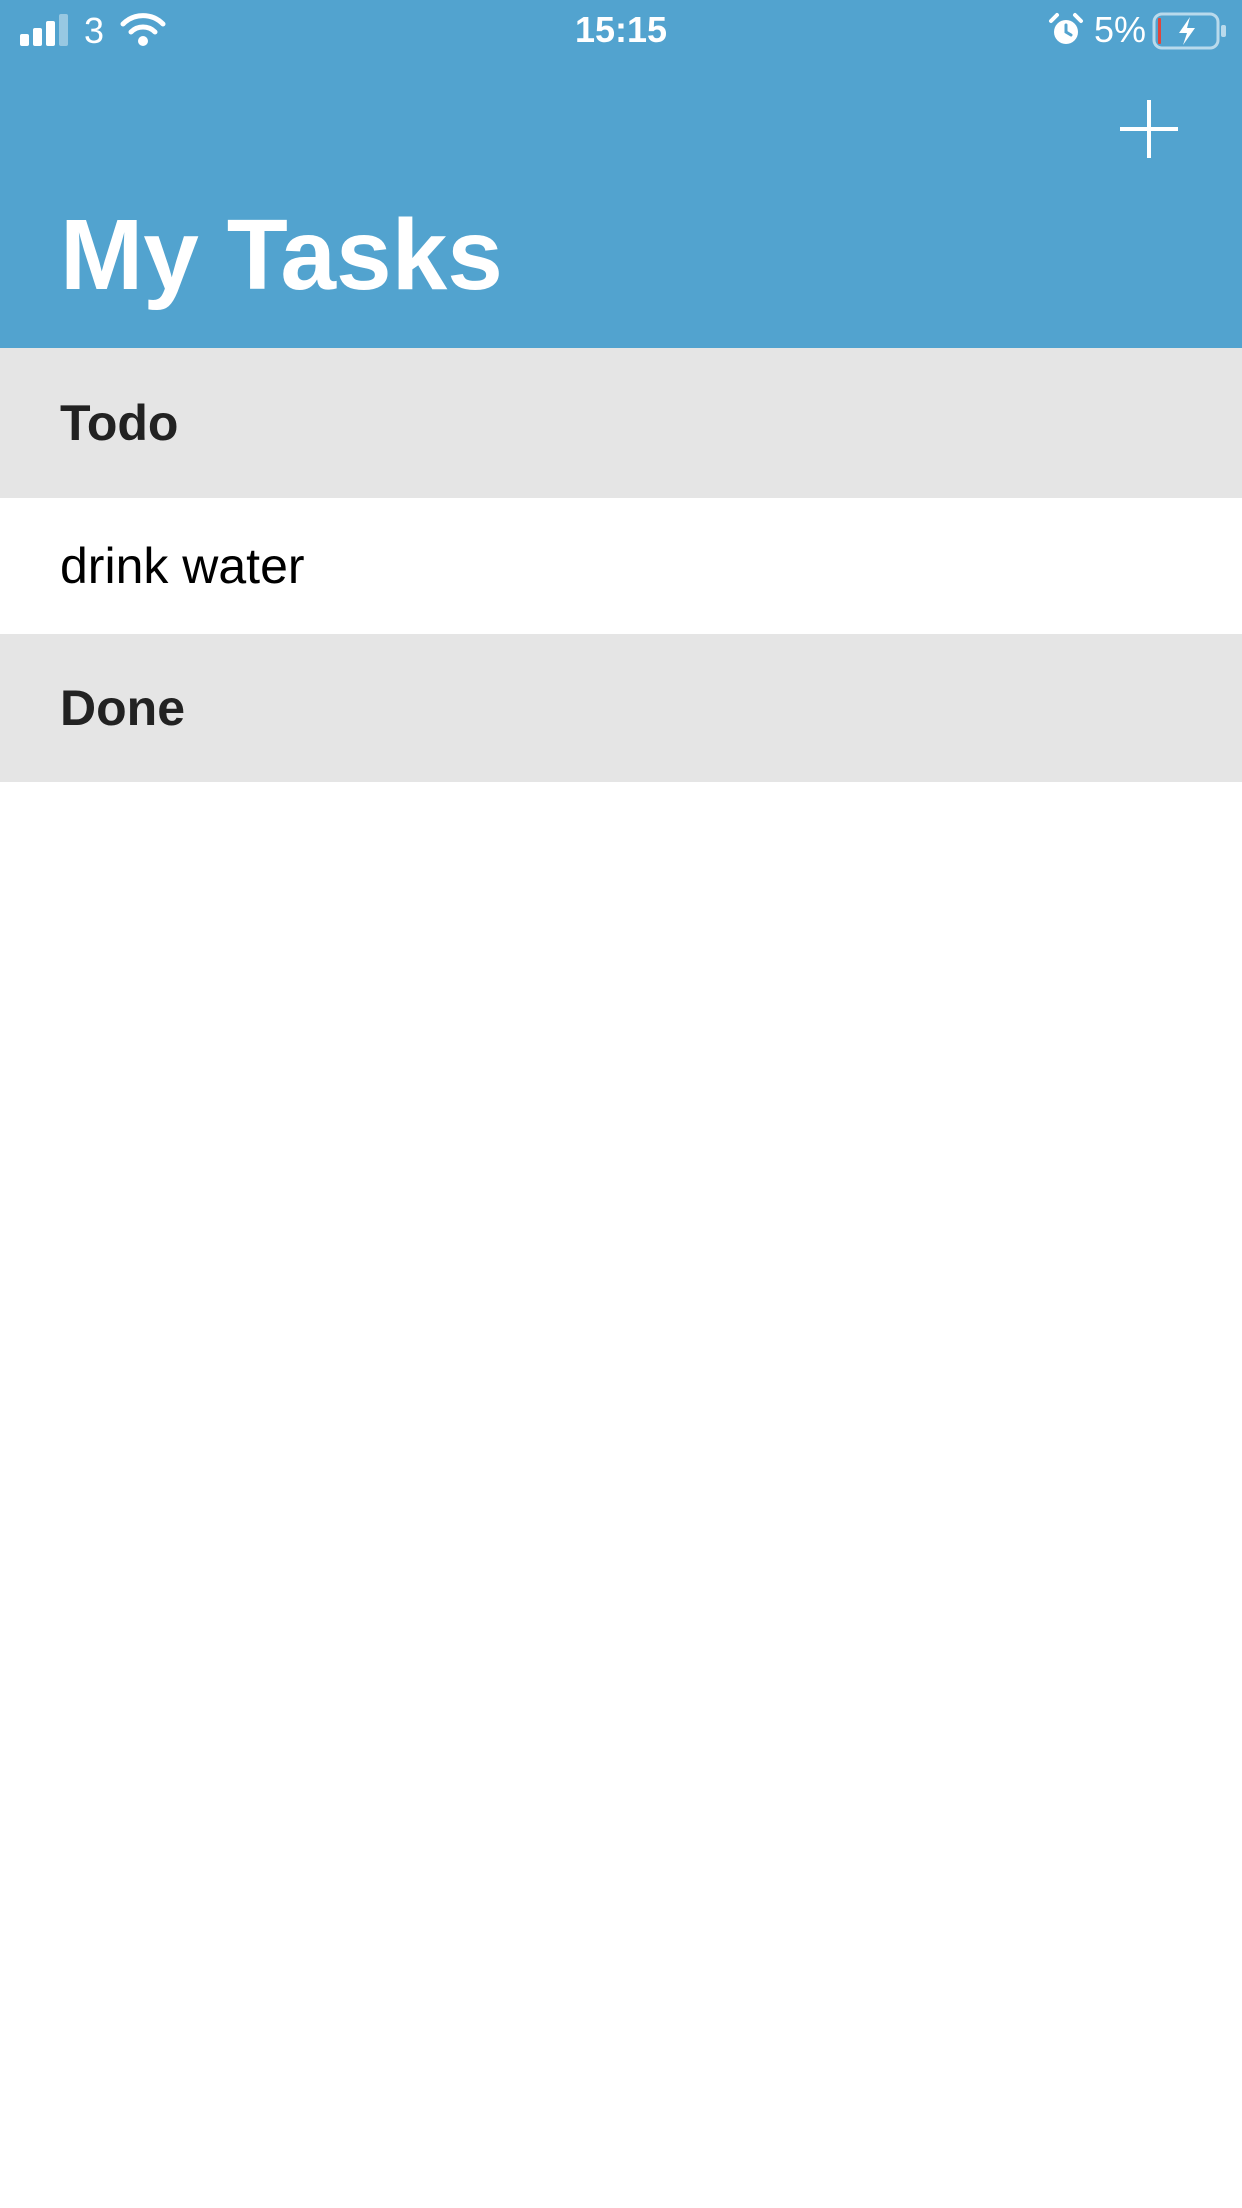  I want to click on charging-bolt-icon, so click(1187, 31).